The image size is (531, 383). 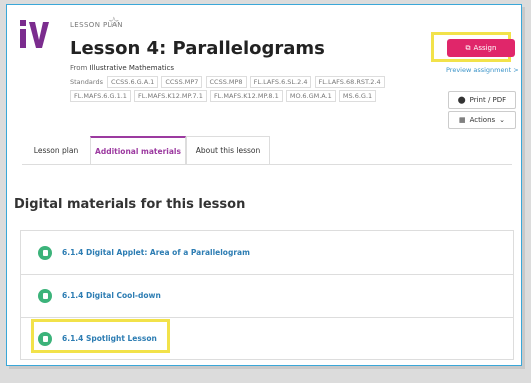 I want to click on external-link-icon: ⧉, so click(x=468, y=47).